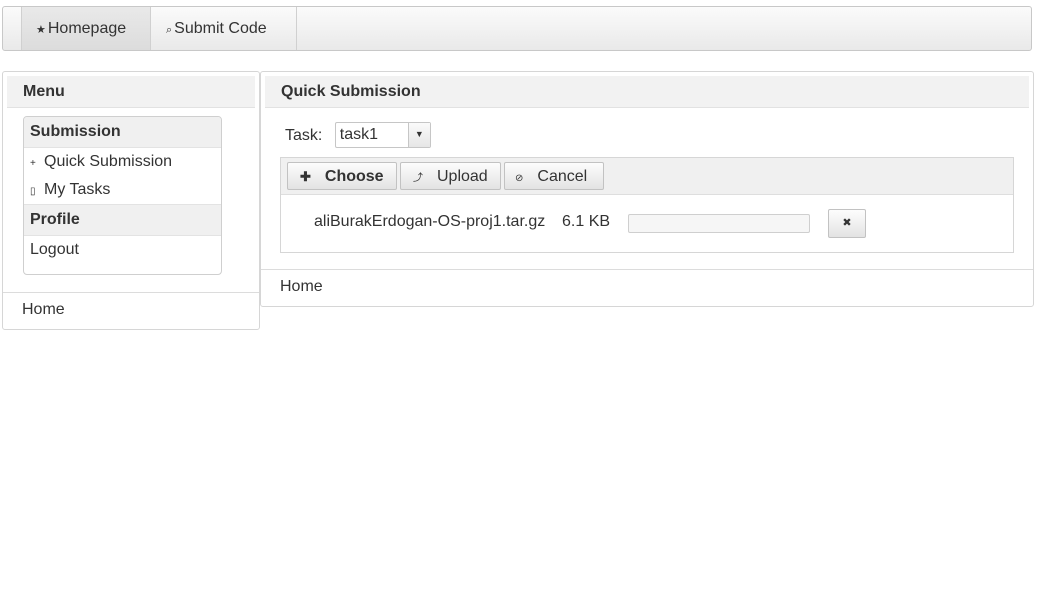  I want to click on remove-file-button: ✖, so click(847, 223).